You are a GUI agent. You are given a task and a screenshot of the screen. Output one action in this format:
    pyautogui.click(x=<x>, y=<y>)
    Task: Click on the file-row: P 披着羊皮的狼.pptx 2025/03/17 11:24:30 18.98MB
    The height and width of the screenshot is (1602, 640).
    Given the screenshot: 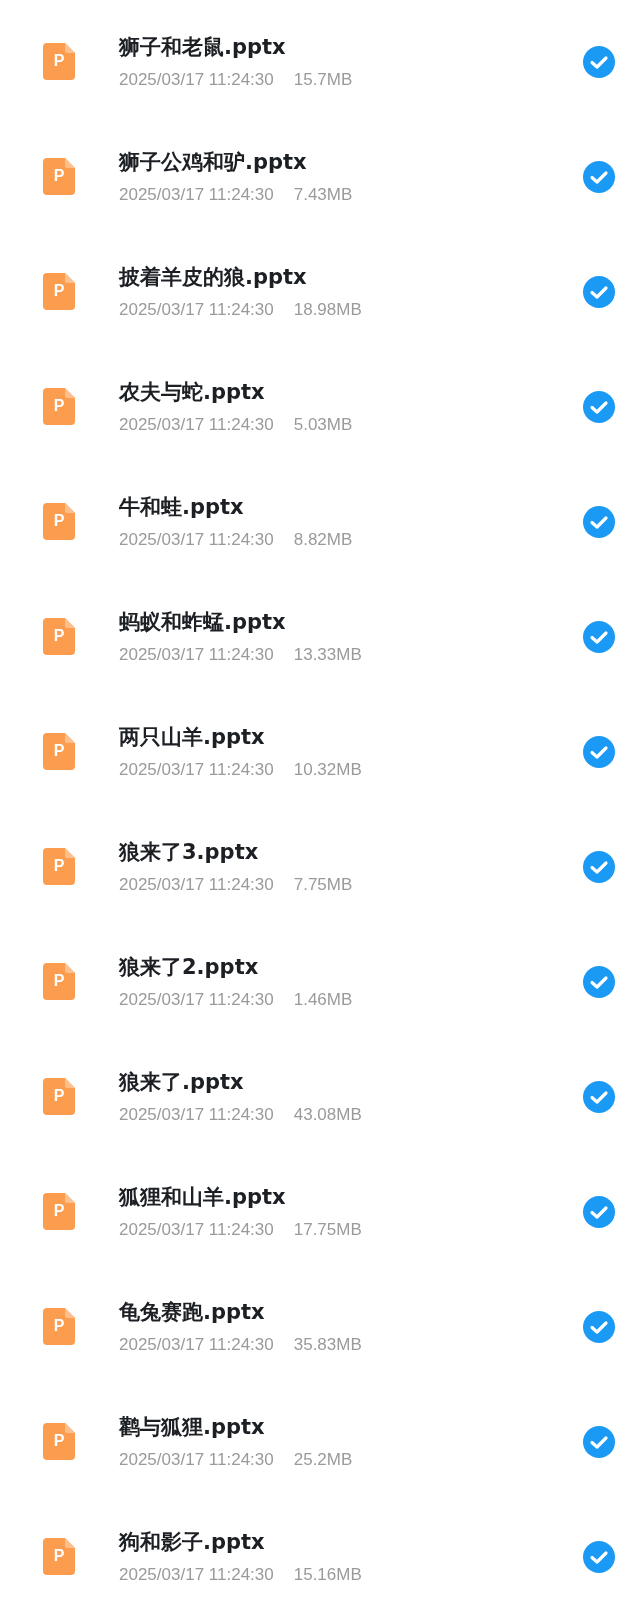 What is the action you would take?
    pyautogui.click(x=320, y=287)
    